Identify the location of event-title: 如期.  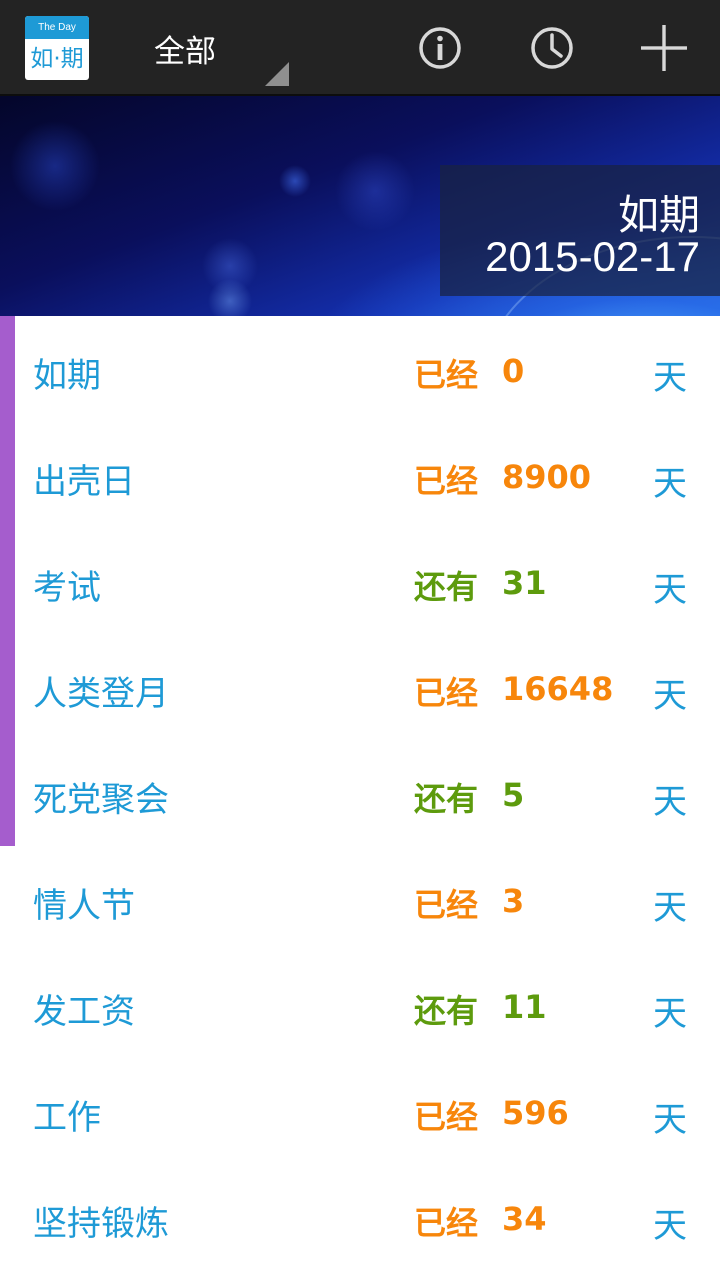
(67, 376).